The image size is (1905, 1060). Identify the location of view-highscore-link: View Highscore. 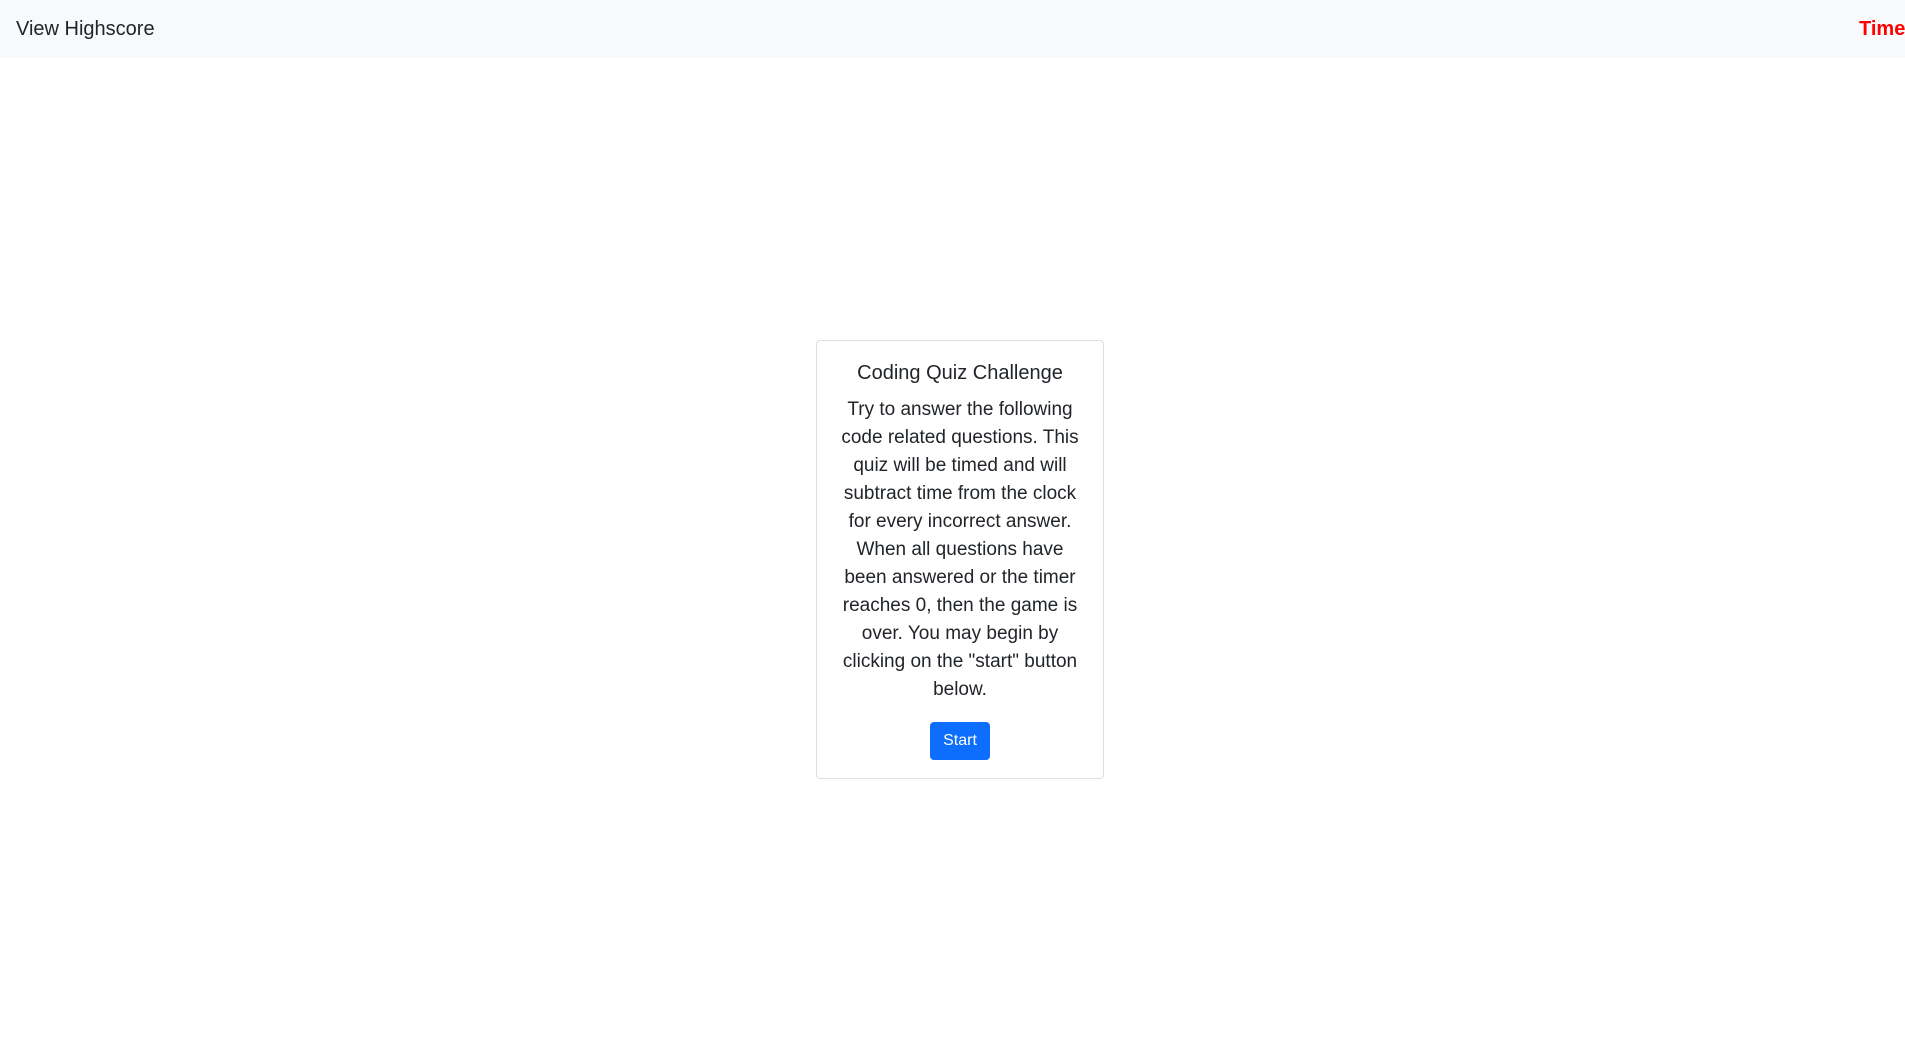
(85, 29).